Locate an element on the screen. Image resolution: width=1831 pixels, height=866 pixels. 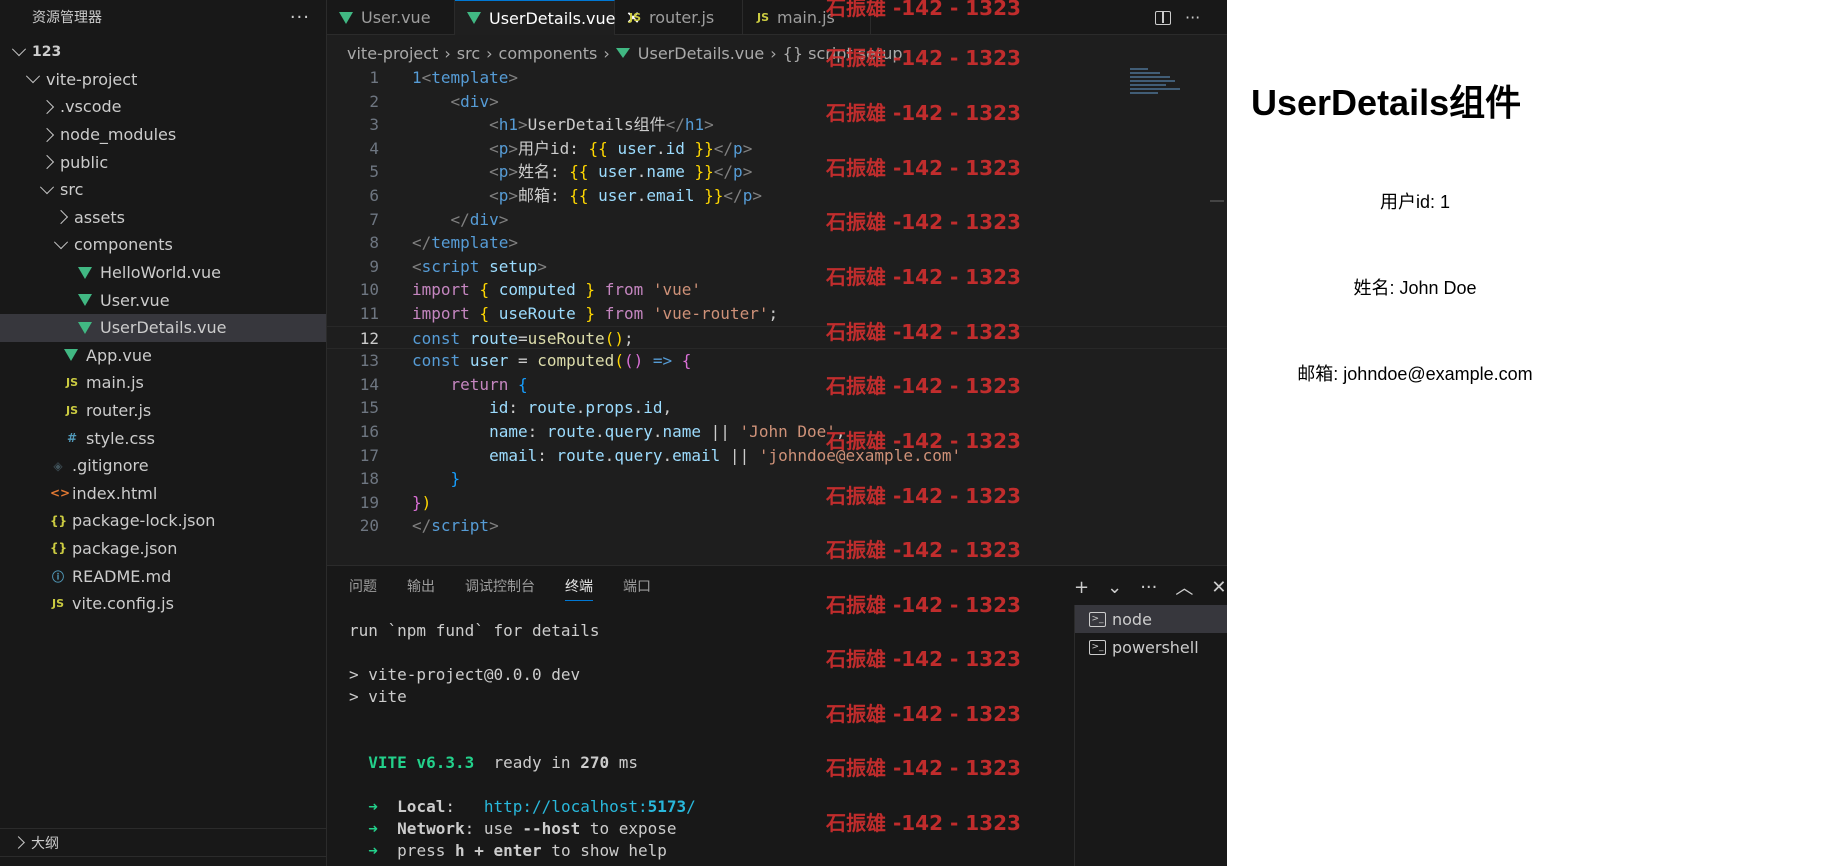
outline-section: 大纲 is located at coordinates (163, 842).